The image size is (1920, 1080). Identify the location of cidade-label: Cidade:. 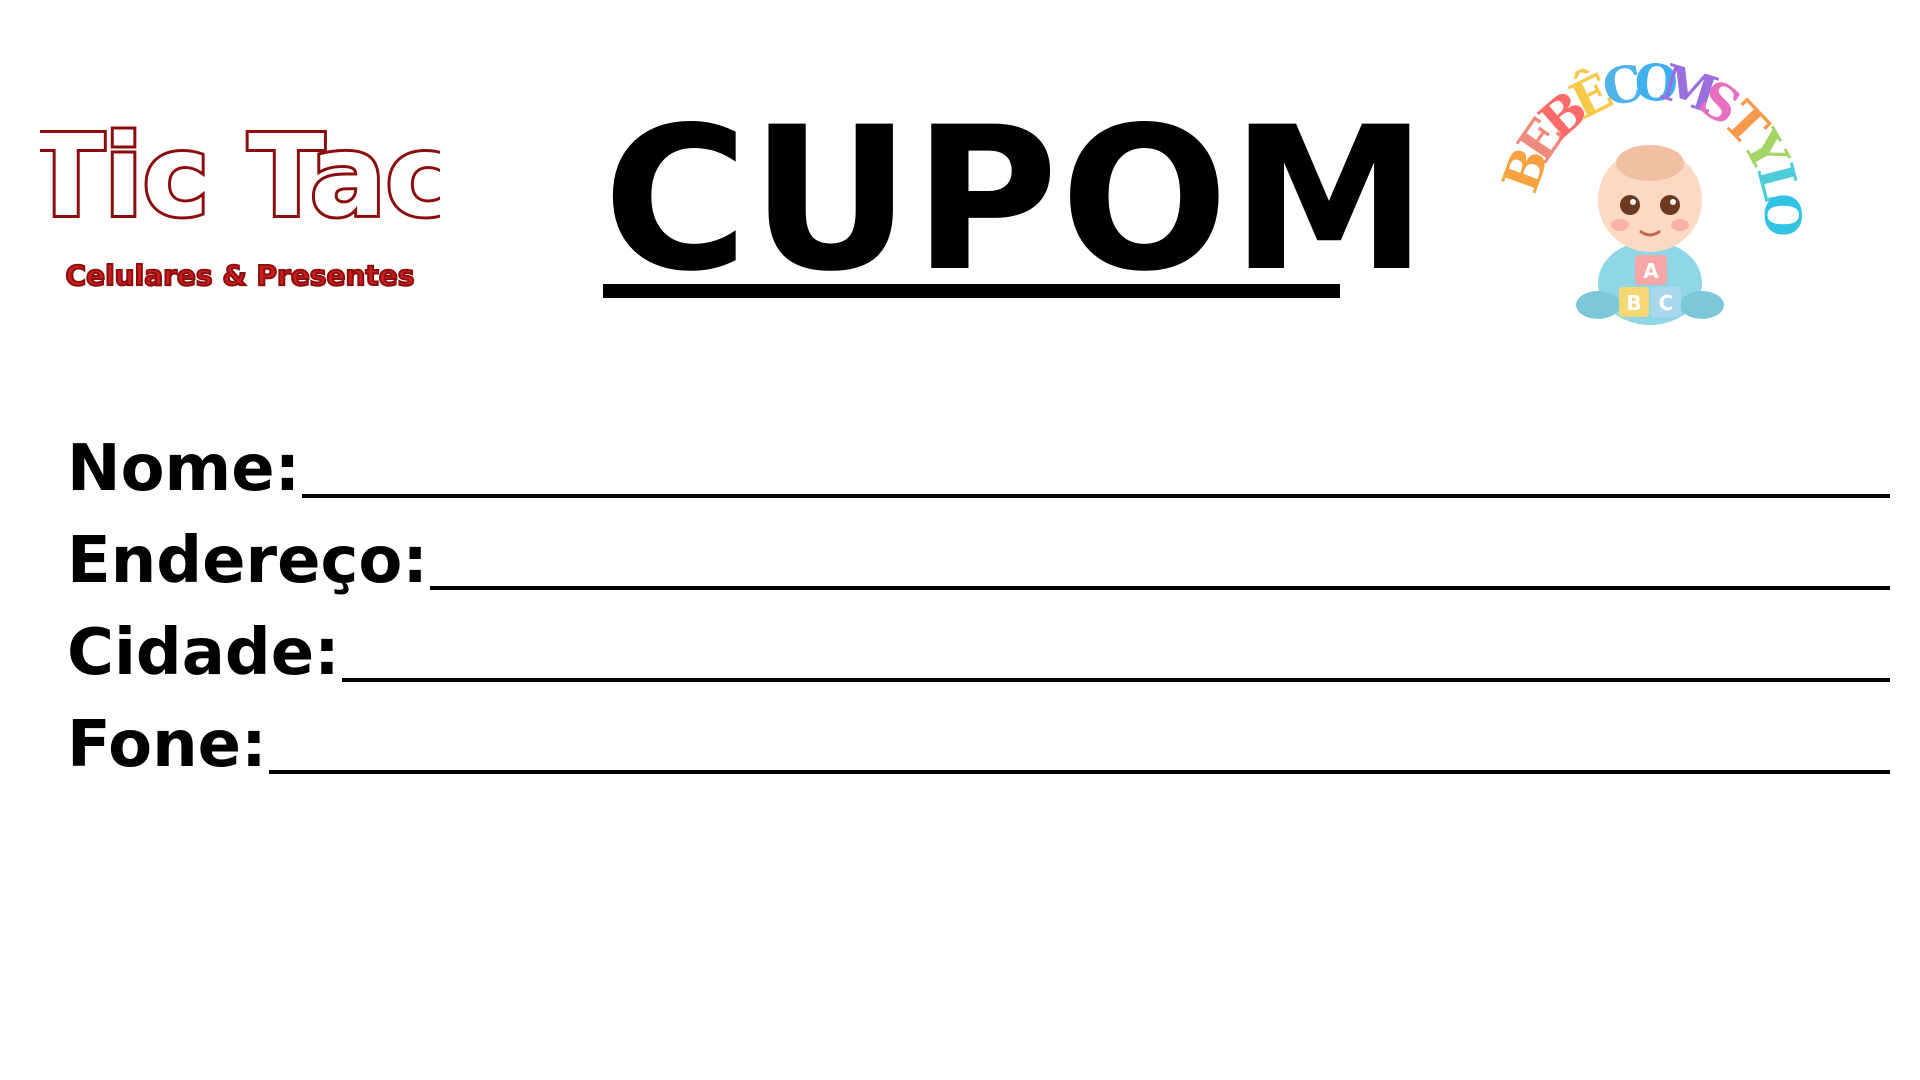
(203, 653).